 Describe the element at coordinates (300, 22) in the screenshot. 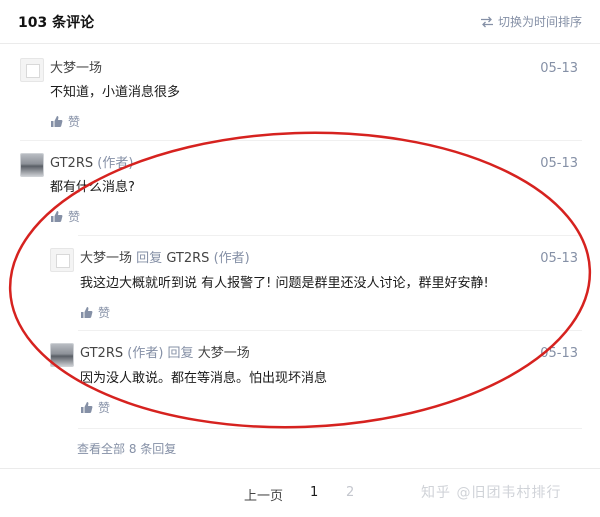

I see `comments-header: 103 条评论 切换为时间排序` at that location.